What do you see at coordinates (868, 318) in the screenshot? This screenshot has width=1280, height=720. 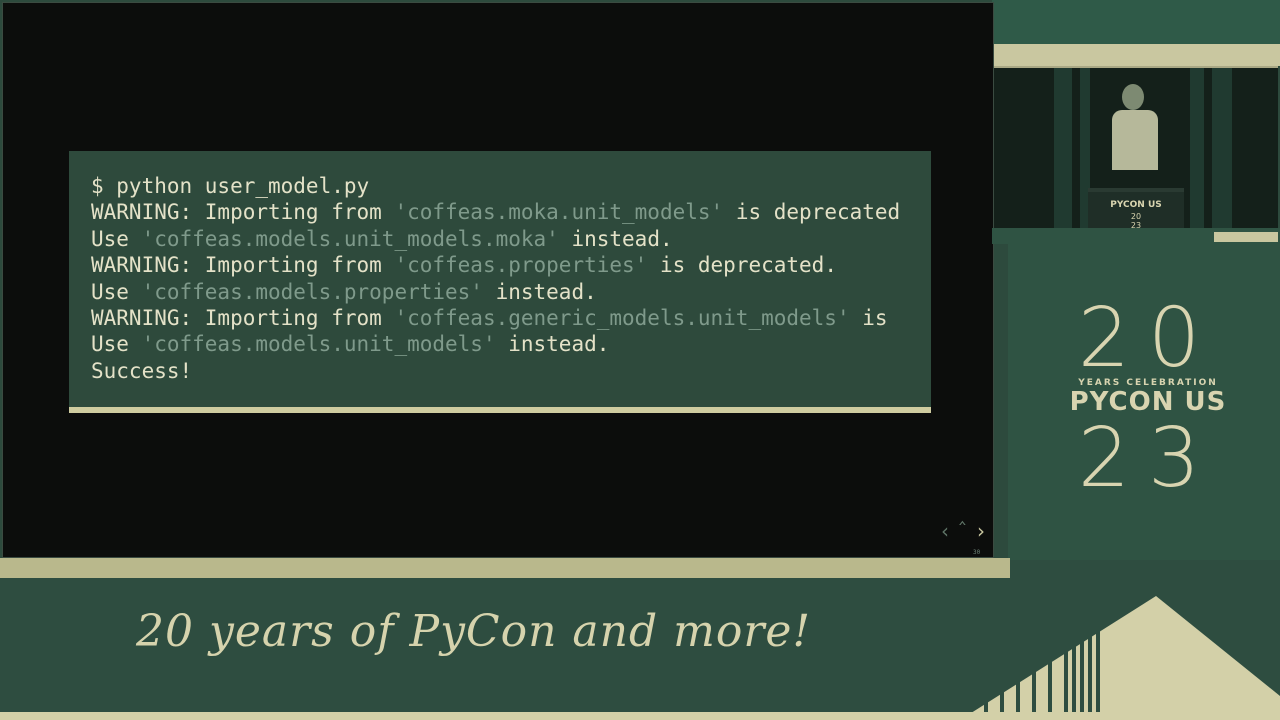 I see `terminal-text: is` at bounding box center [868, 318].